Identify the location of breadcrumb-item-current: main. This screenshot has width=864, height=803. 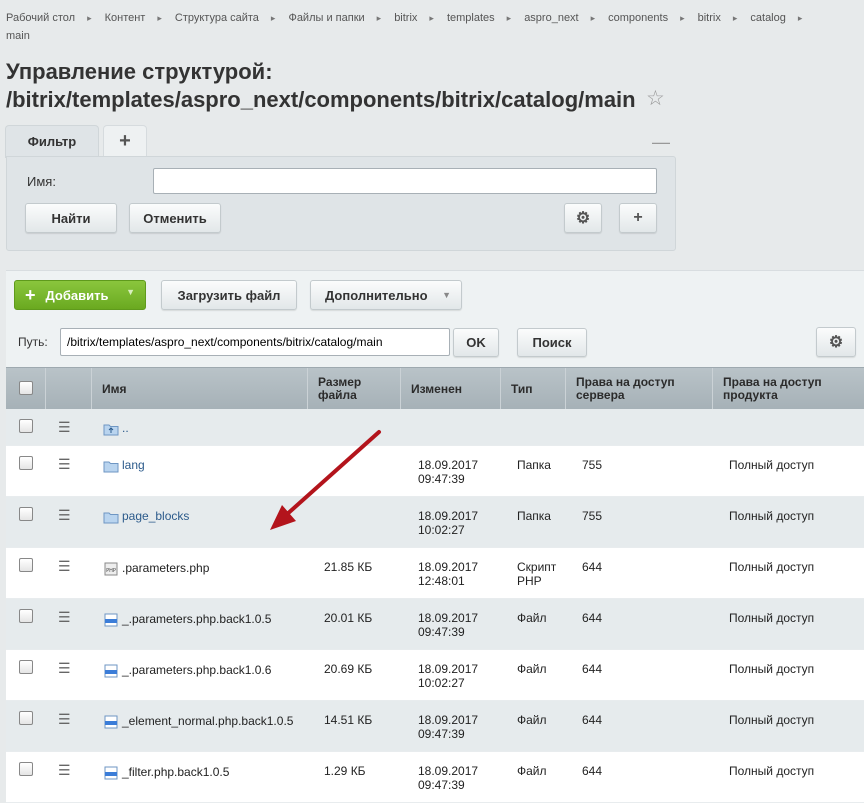
(18, 36).